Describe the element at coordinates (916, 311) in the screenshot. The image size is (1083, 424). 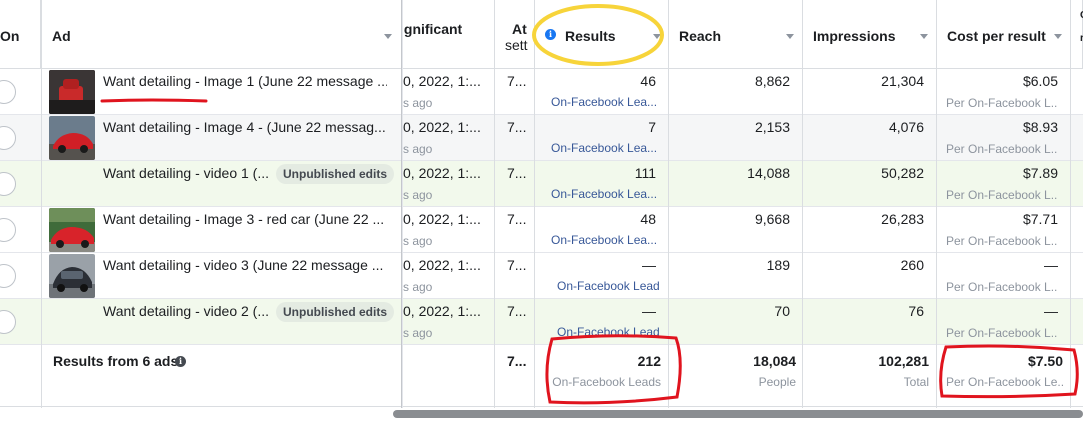
I see `impressions-value: 76` at that location.